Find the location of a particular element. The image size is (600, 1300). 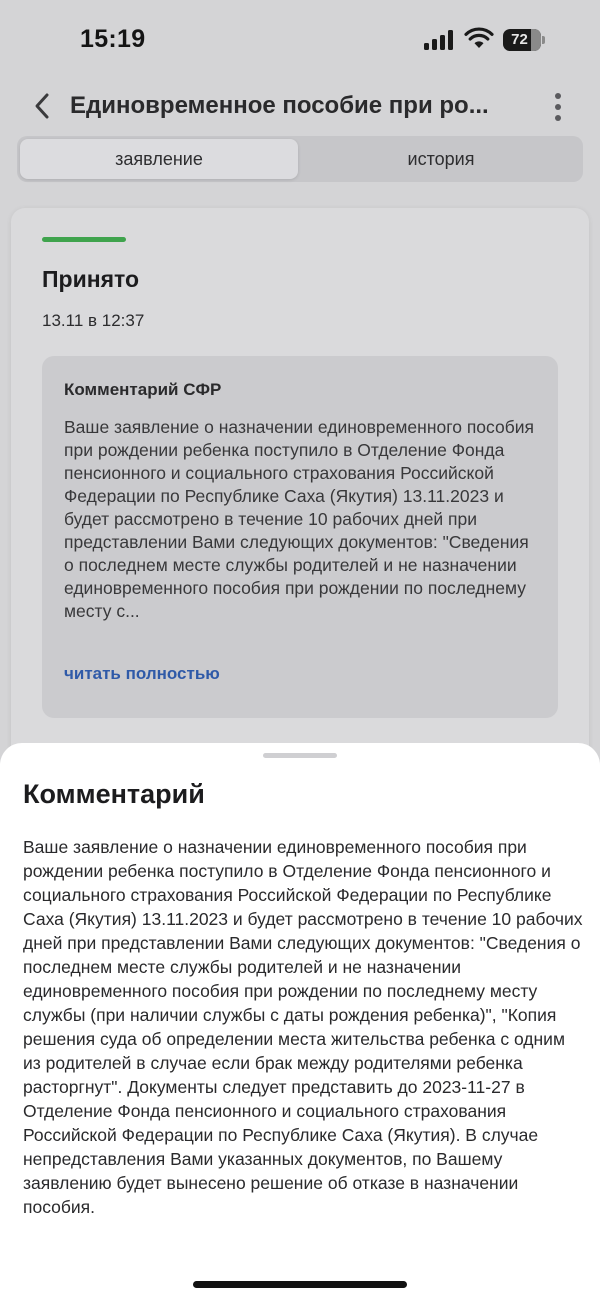

read-more-link: читать полностью is located at coordinates (142, 674).